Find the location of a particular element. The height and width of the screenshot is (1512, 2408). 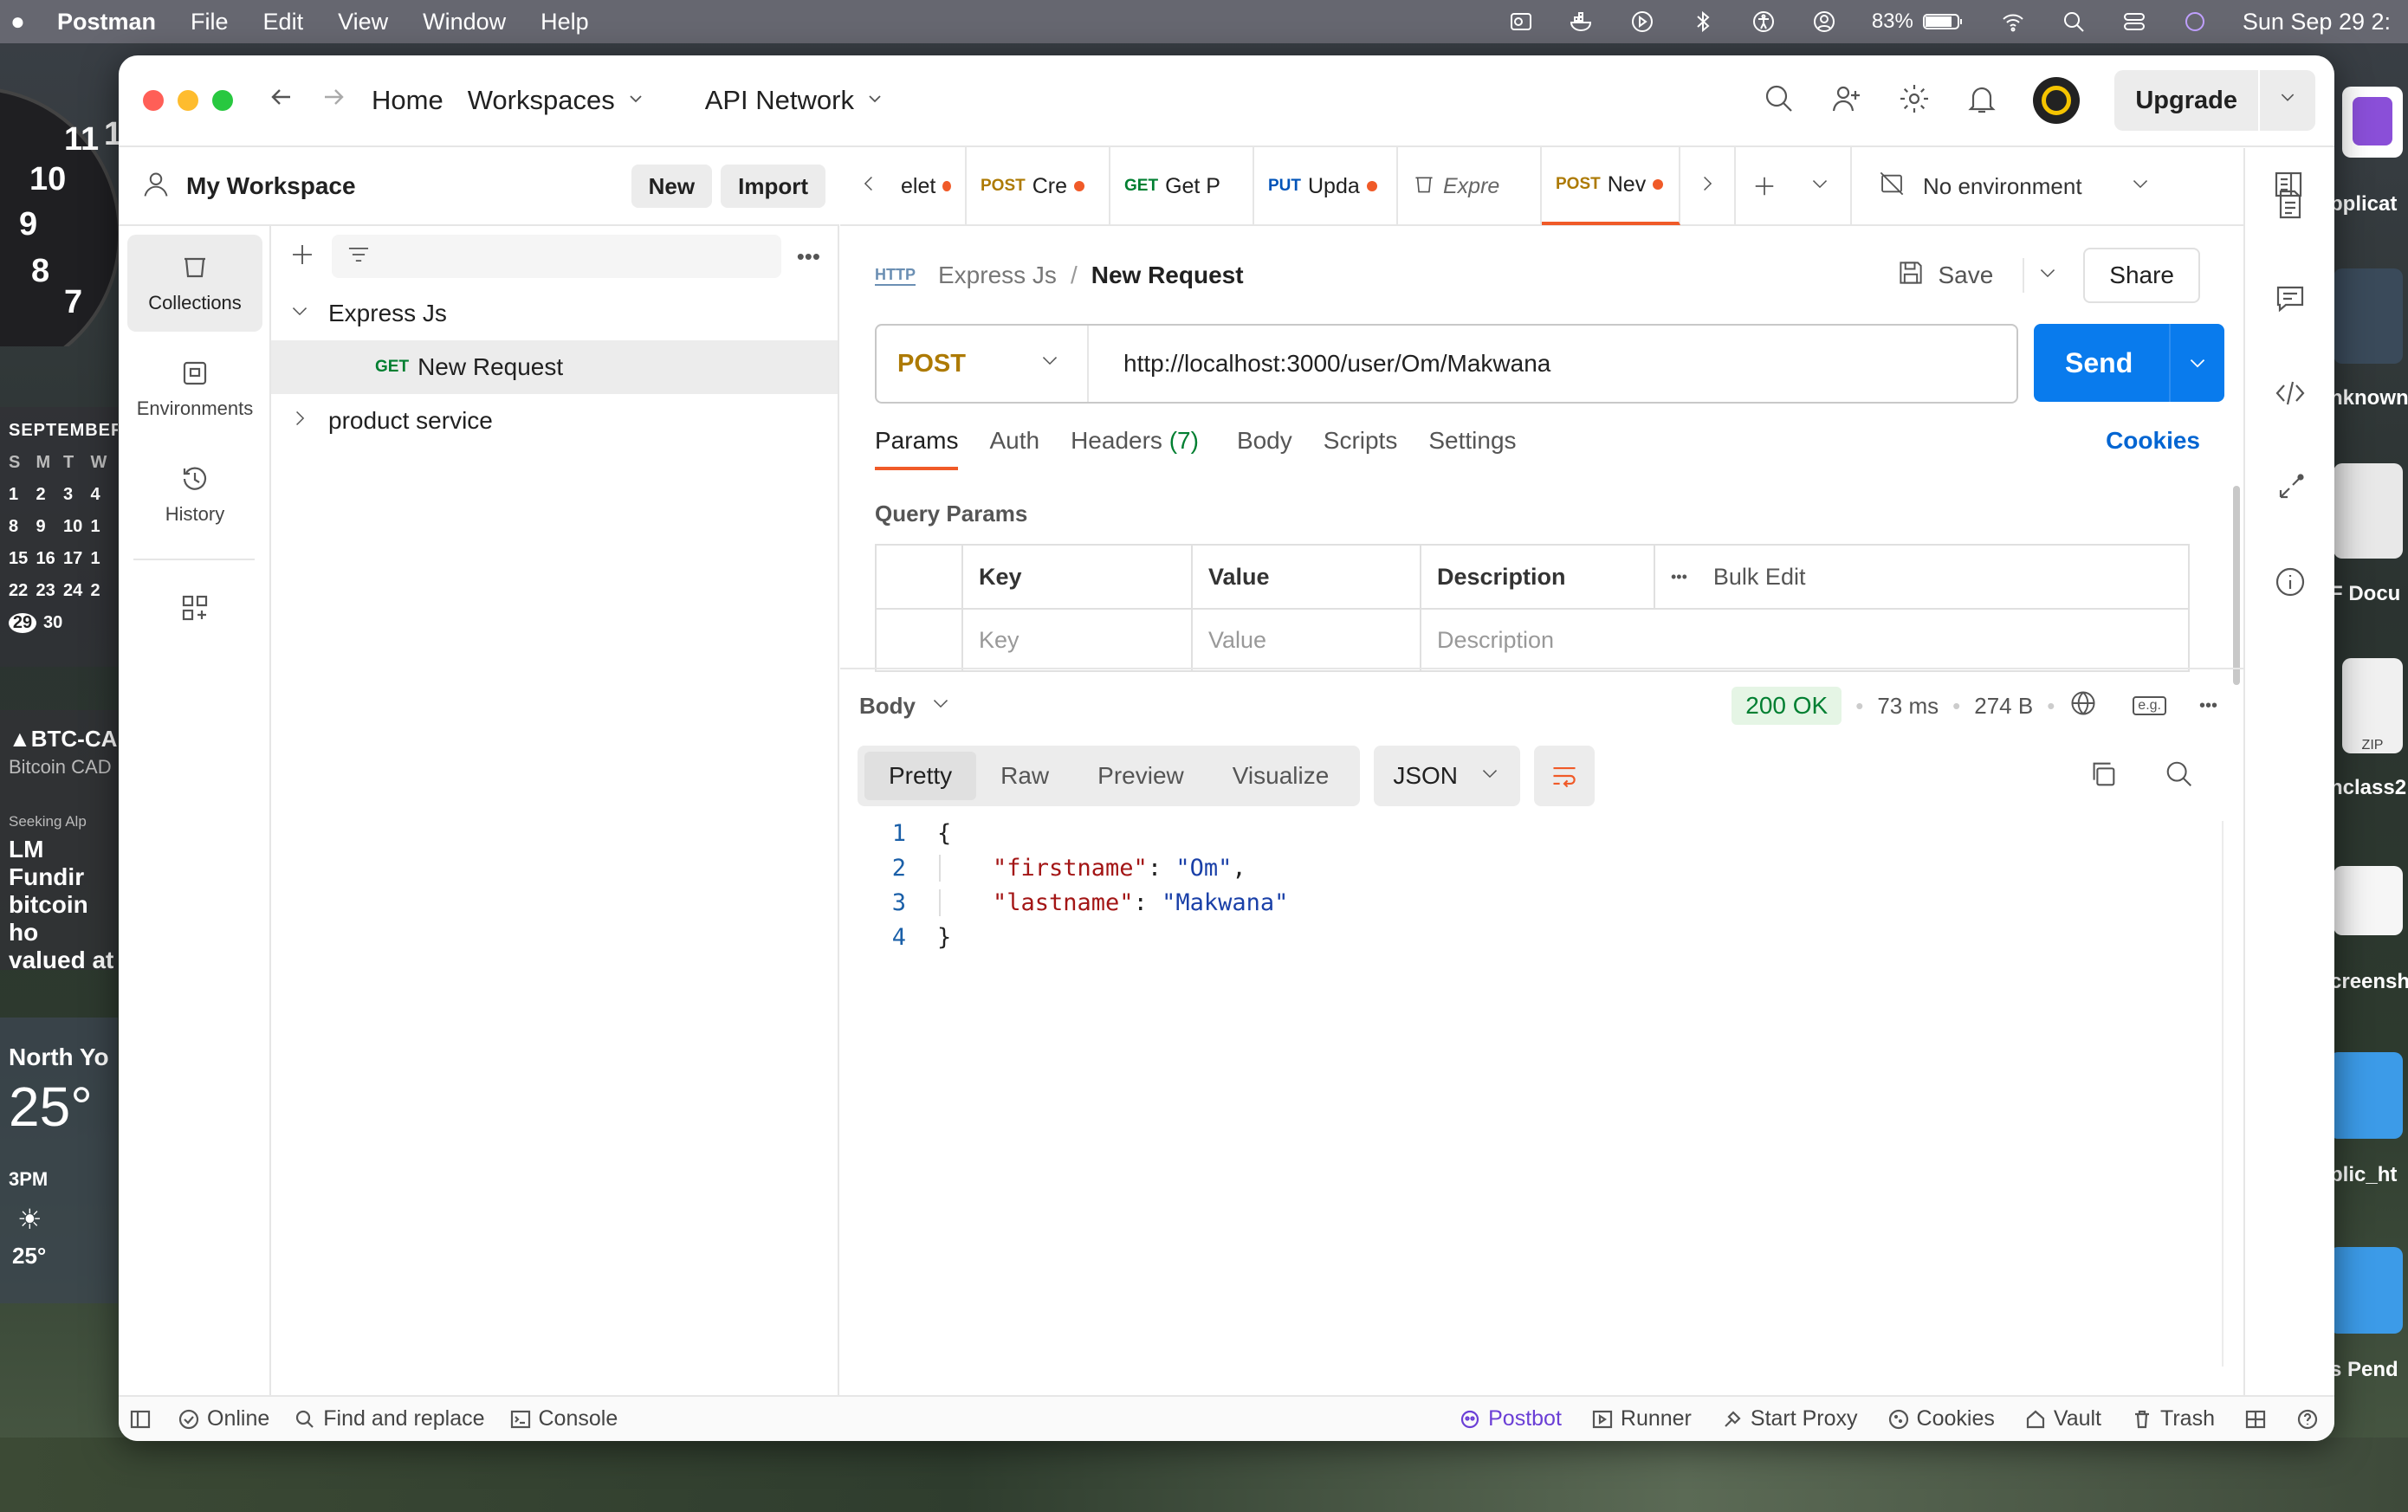

search-response-icon is located at coordinates (2179, 776).